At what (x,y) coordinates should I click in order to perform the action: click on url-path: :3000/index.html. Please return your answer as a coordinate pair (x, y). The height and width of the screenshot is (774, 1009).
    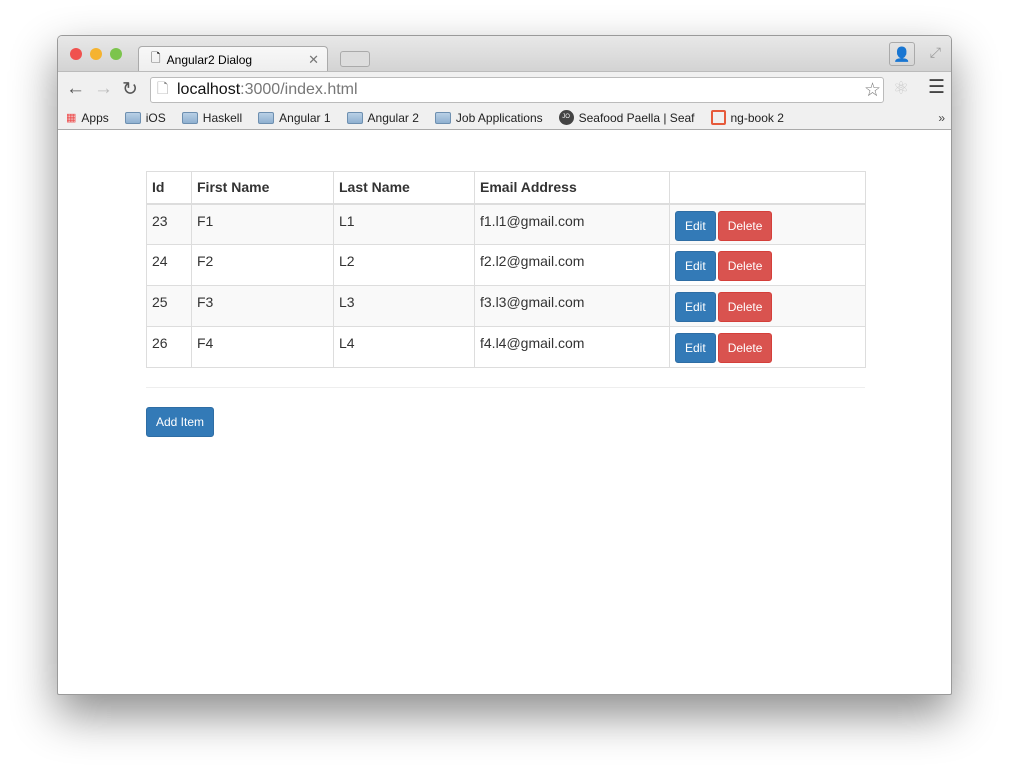
    Looking at the image, I should click on (299, 89).